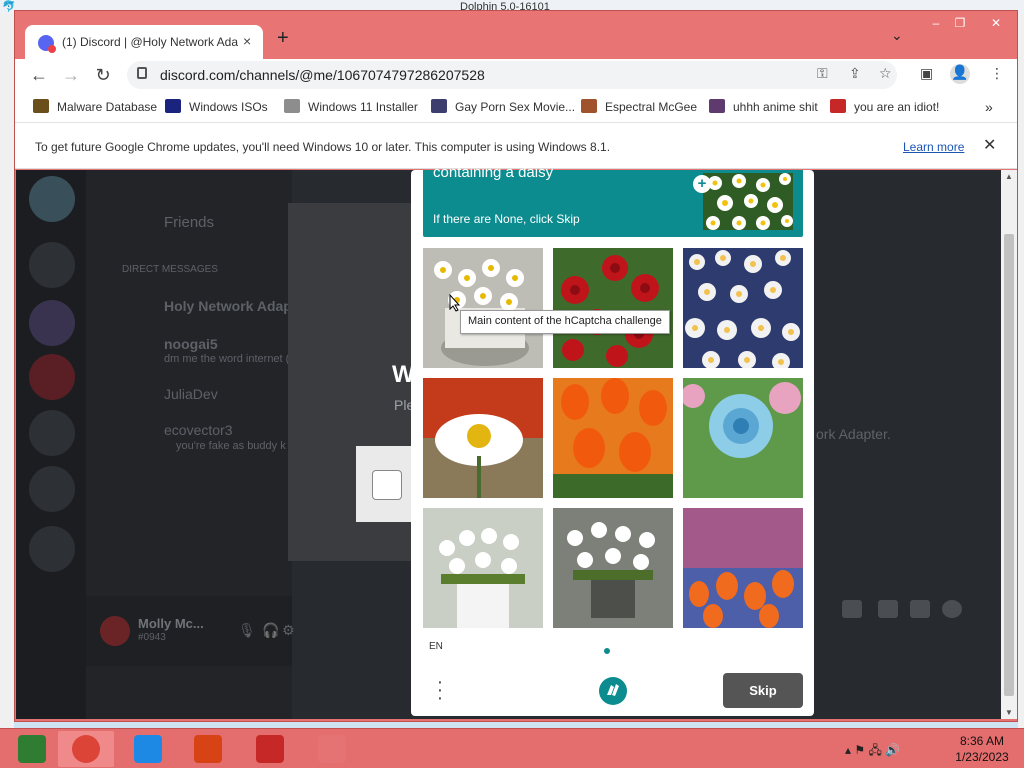 Image resolution: width=1024 pixels, height=768 pixels. Describe the element at coordinates (440, 690) in the screenshot. I see `captcha-menu-icon: · · ·` at that location.